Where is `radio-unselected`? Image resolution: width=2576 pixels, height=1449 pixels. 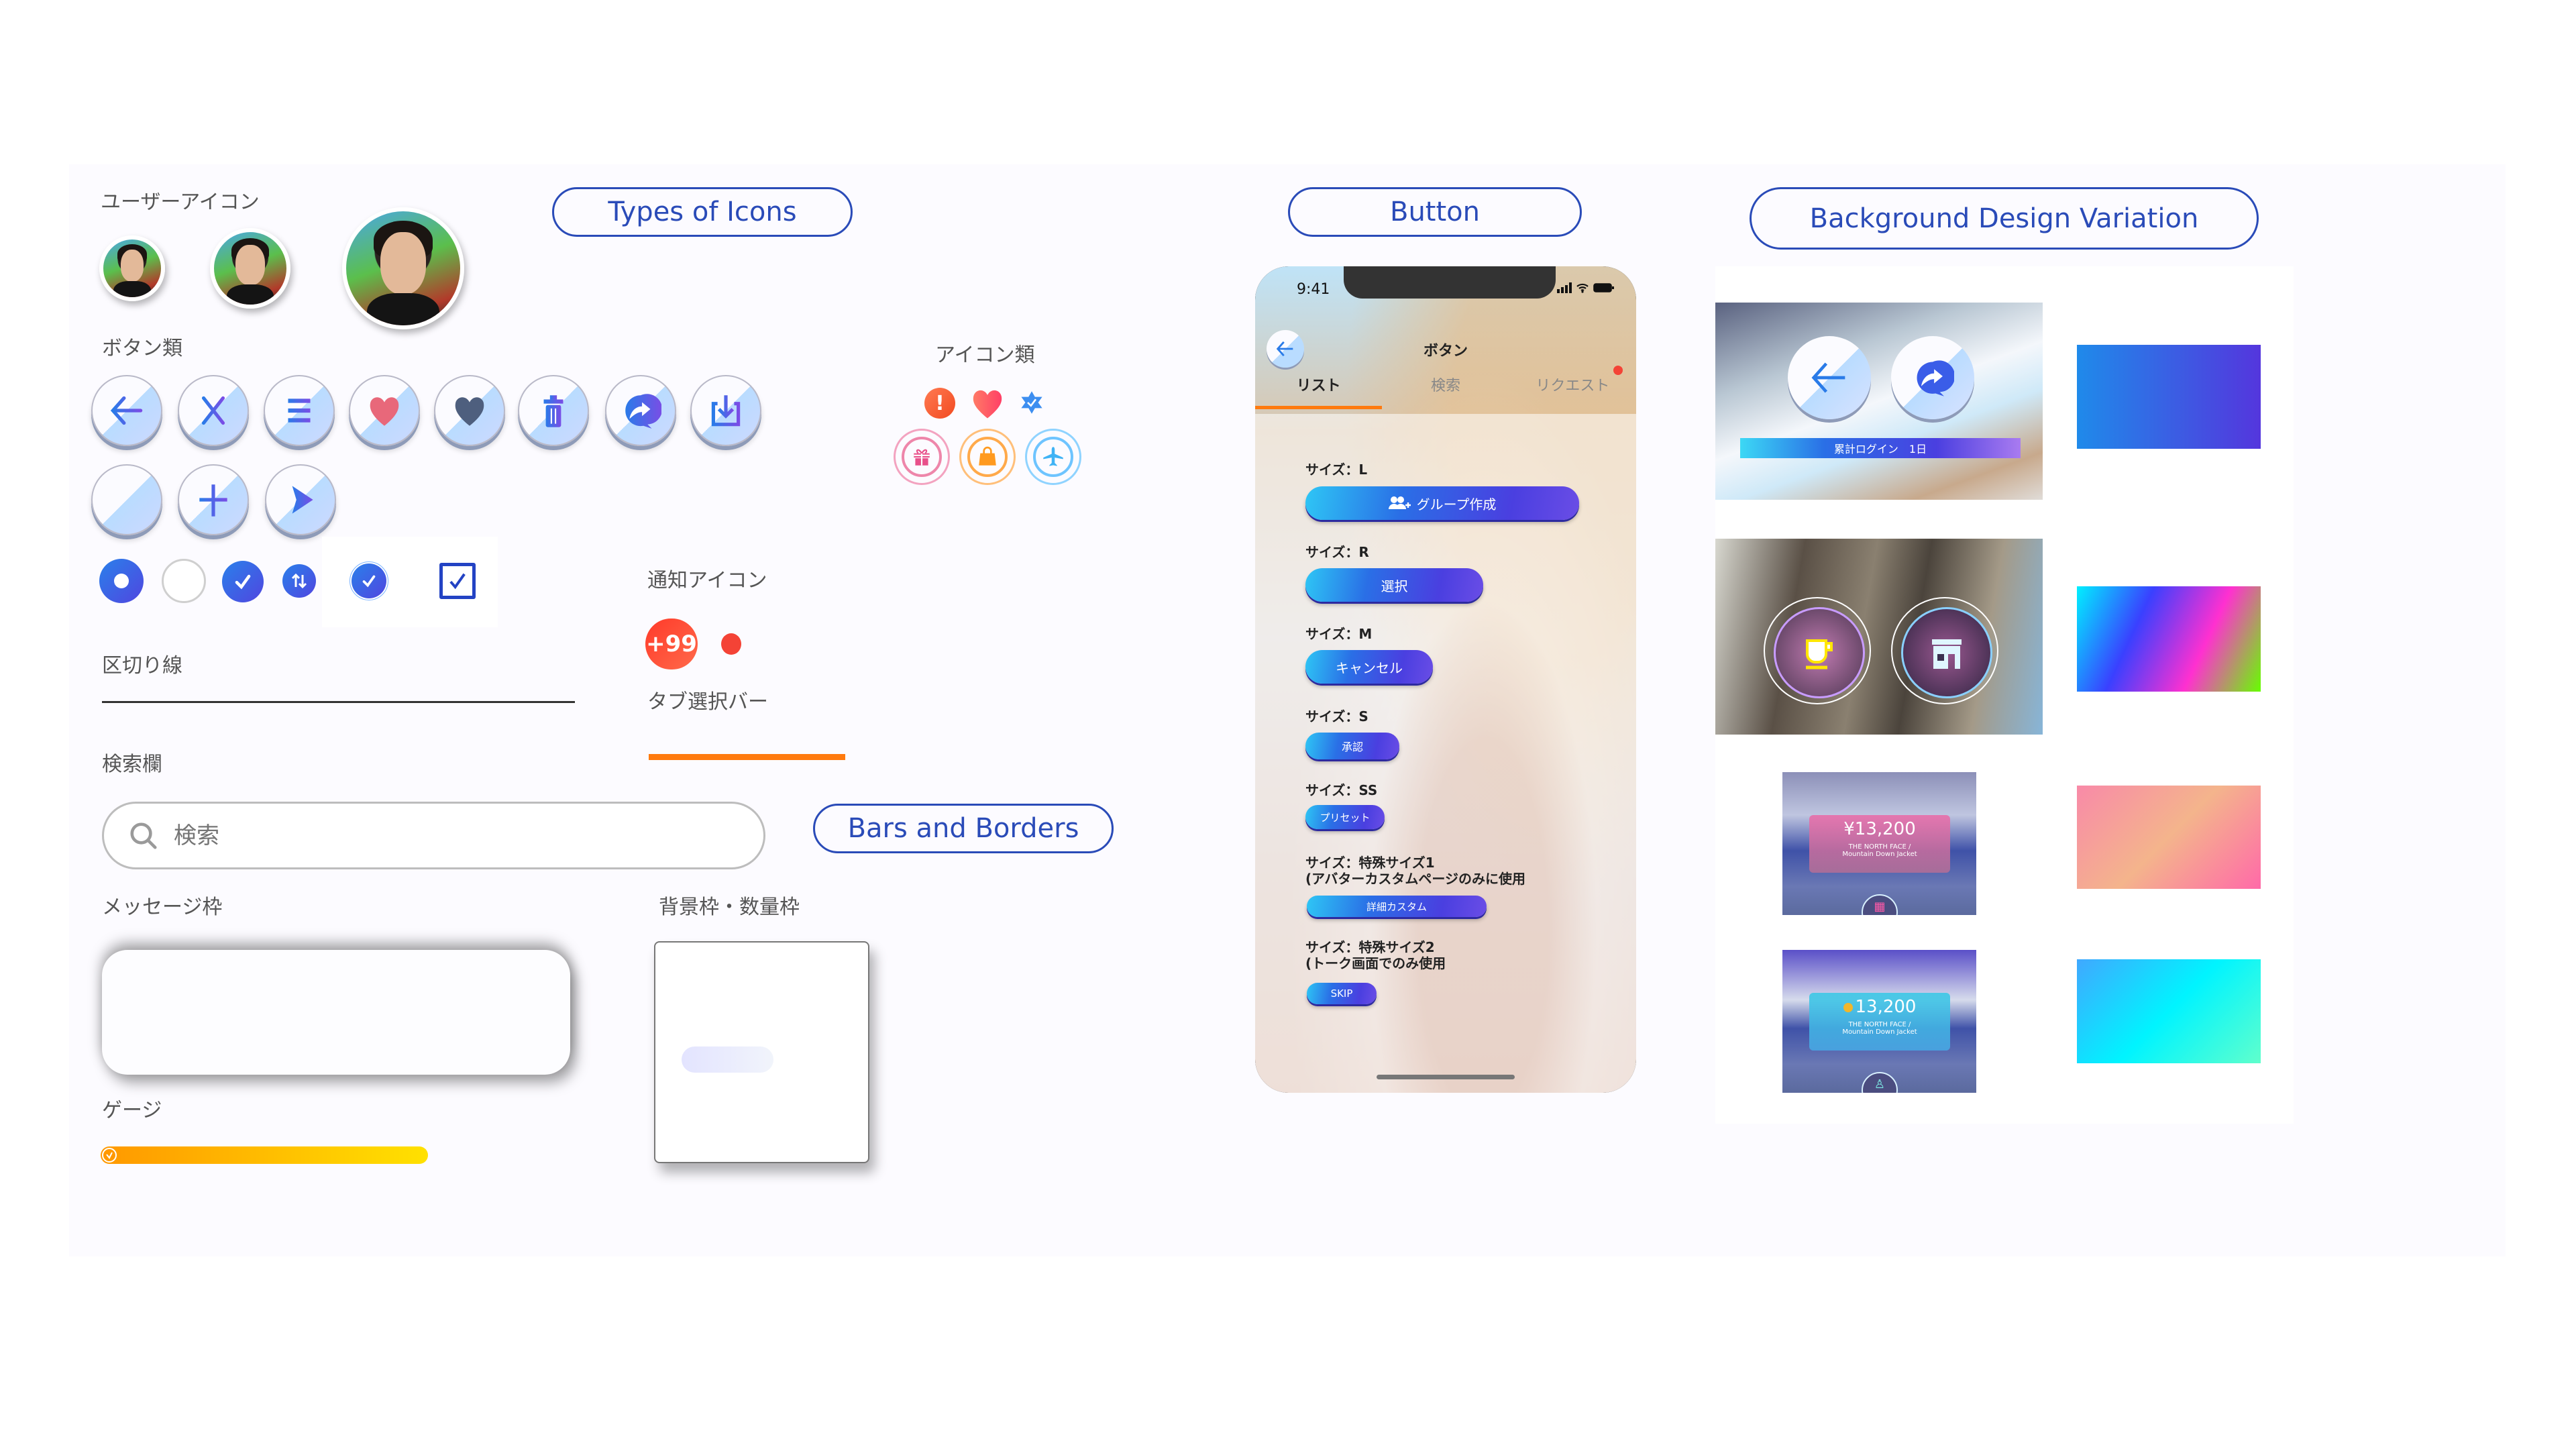 radio-unselected is located at coordinates (184, 581).